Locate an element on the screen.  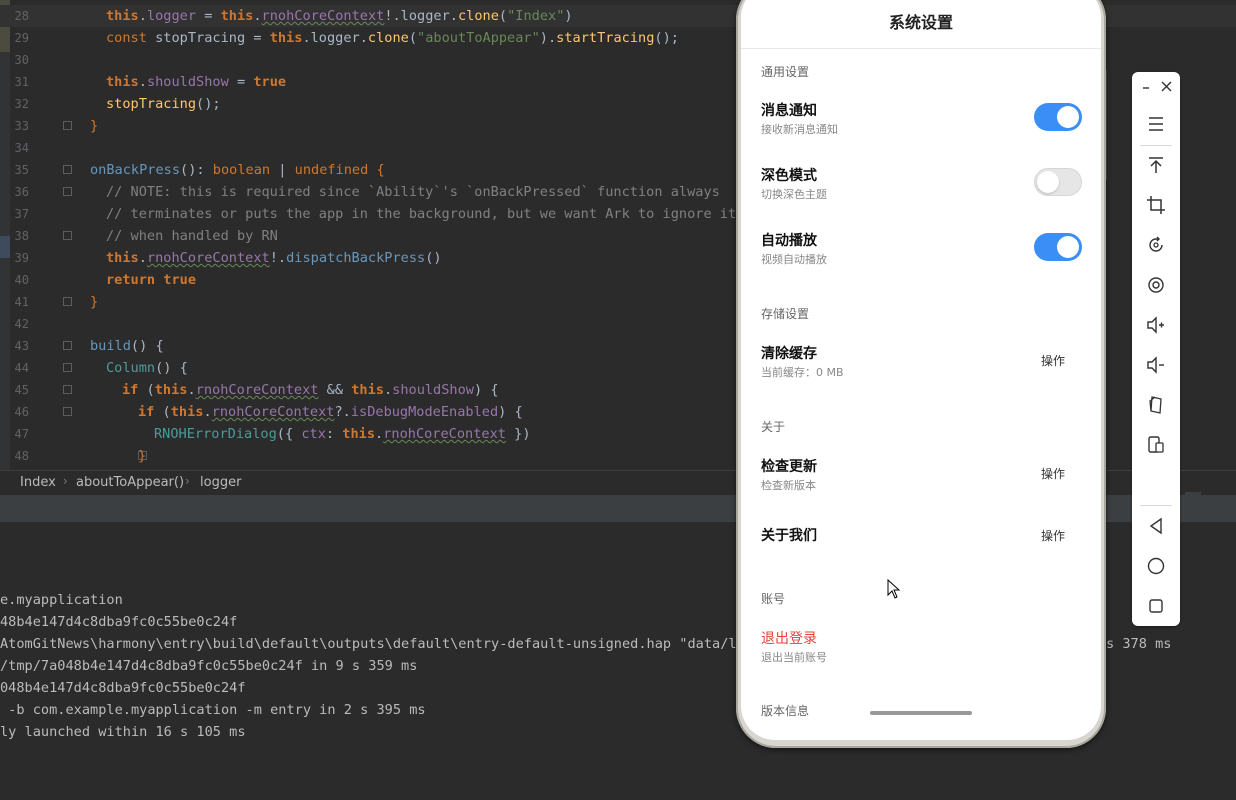
window-edge is located at coordinates (1193, 507).